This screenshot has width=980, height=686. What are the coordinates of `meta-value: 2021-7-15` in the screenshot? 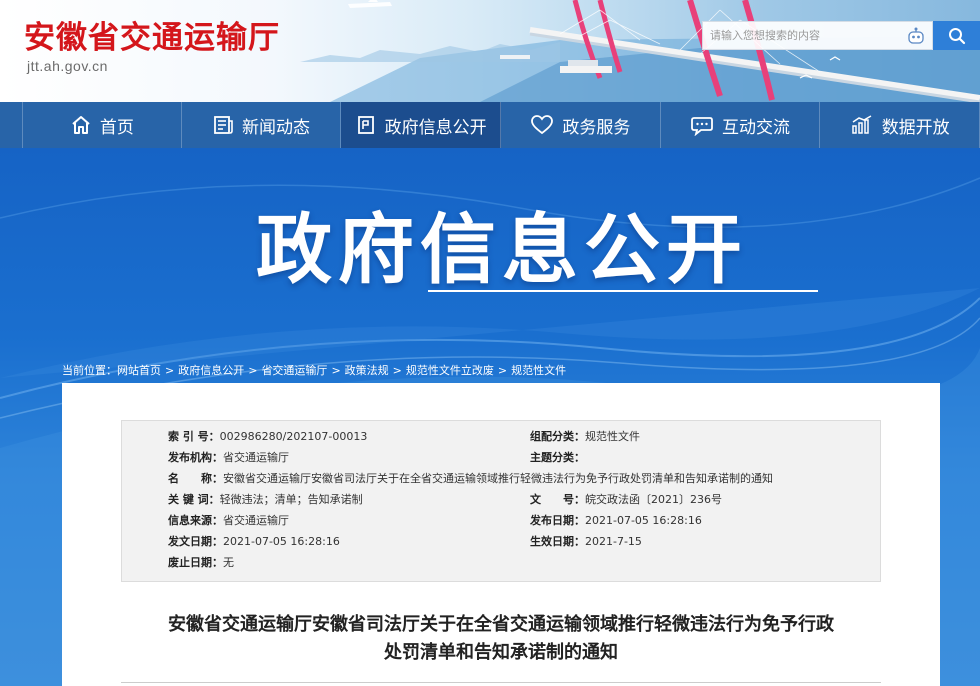 It's located at (613, 541).